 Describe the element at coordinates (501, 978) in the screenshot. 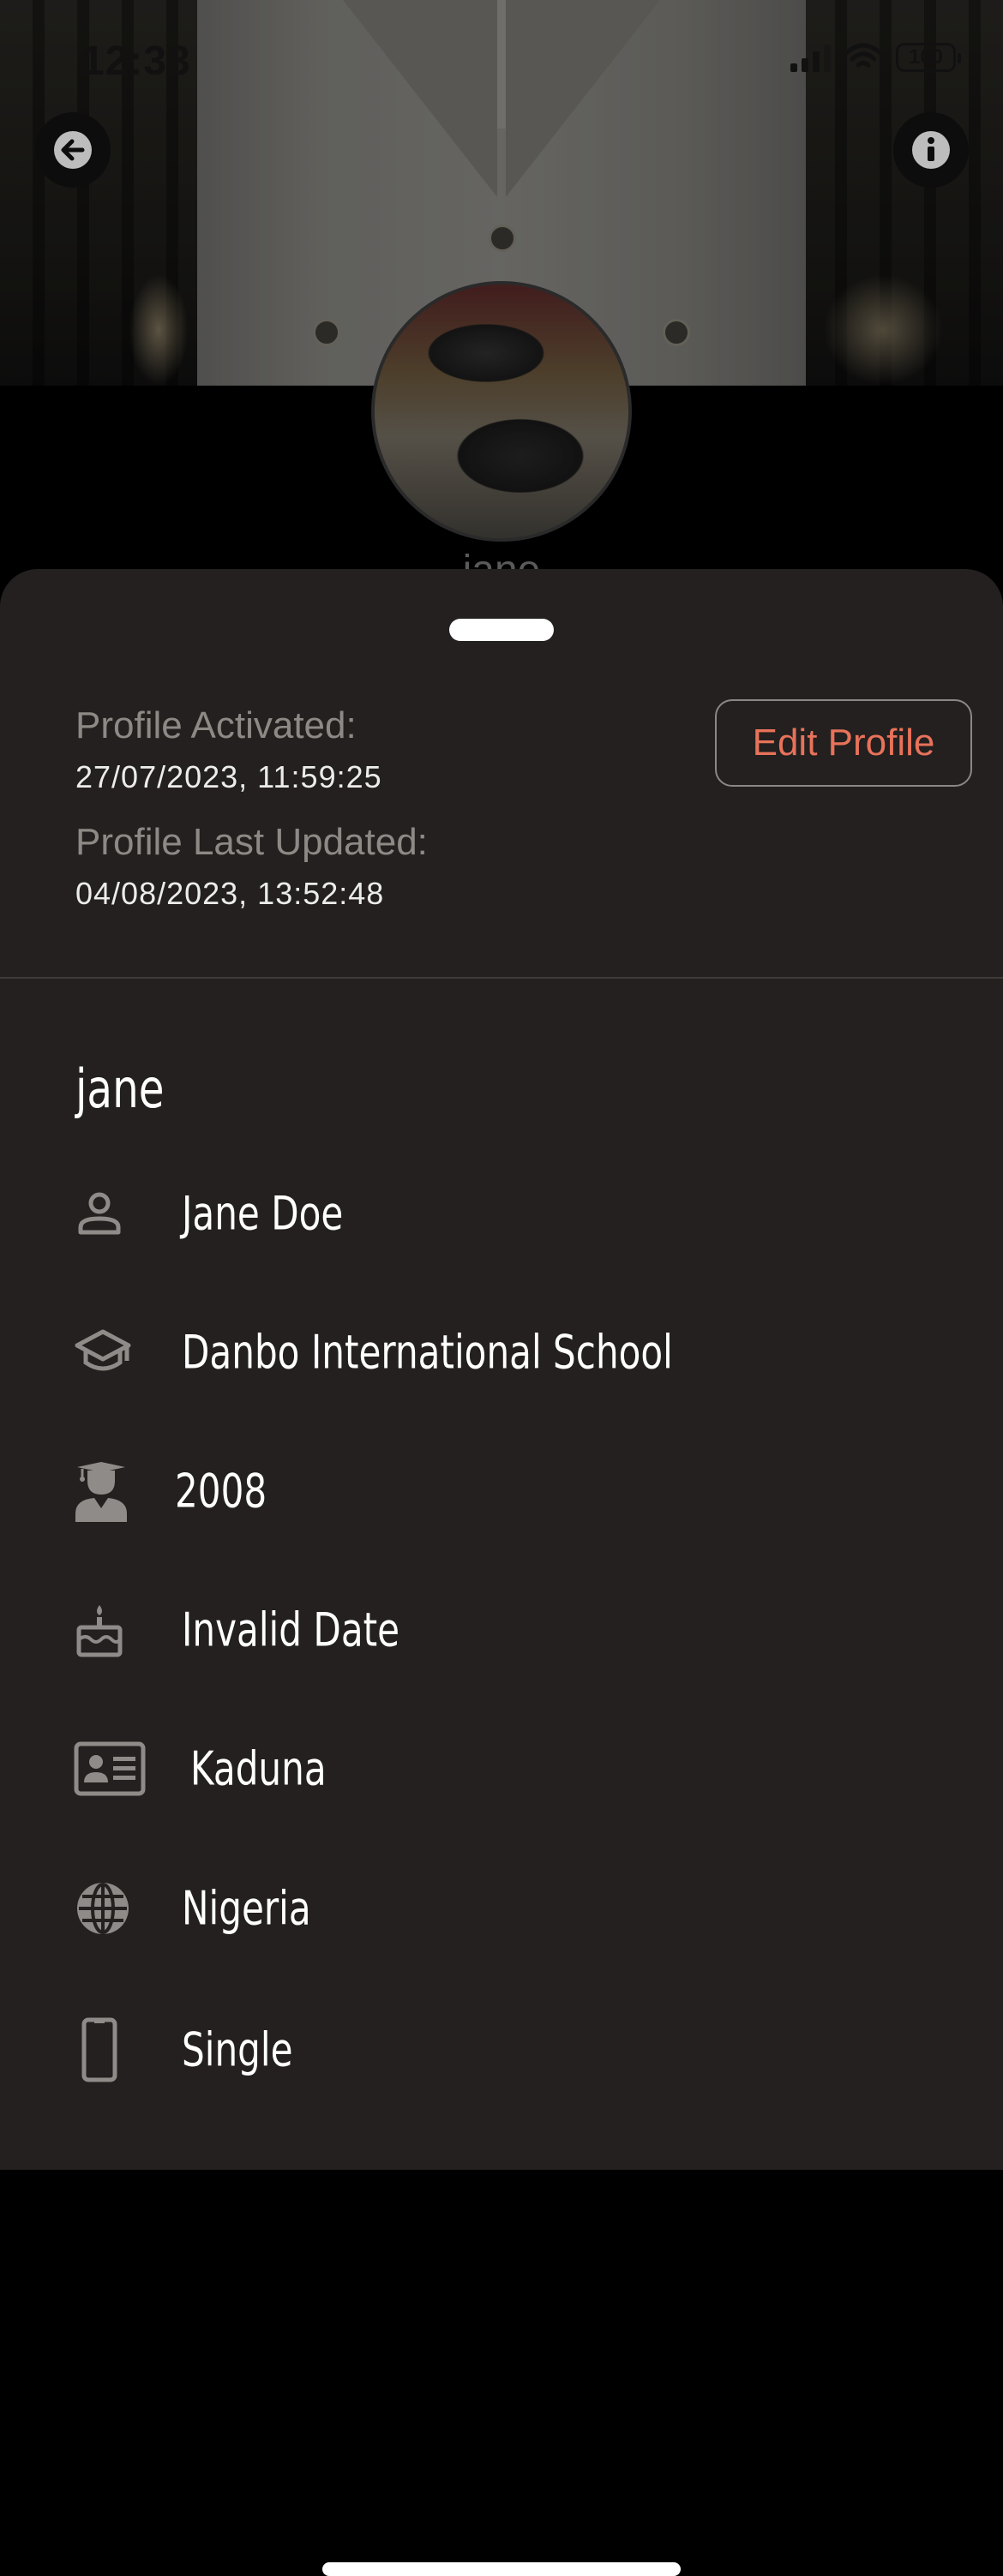

I see `divider` at that location.